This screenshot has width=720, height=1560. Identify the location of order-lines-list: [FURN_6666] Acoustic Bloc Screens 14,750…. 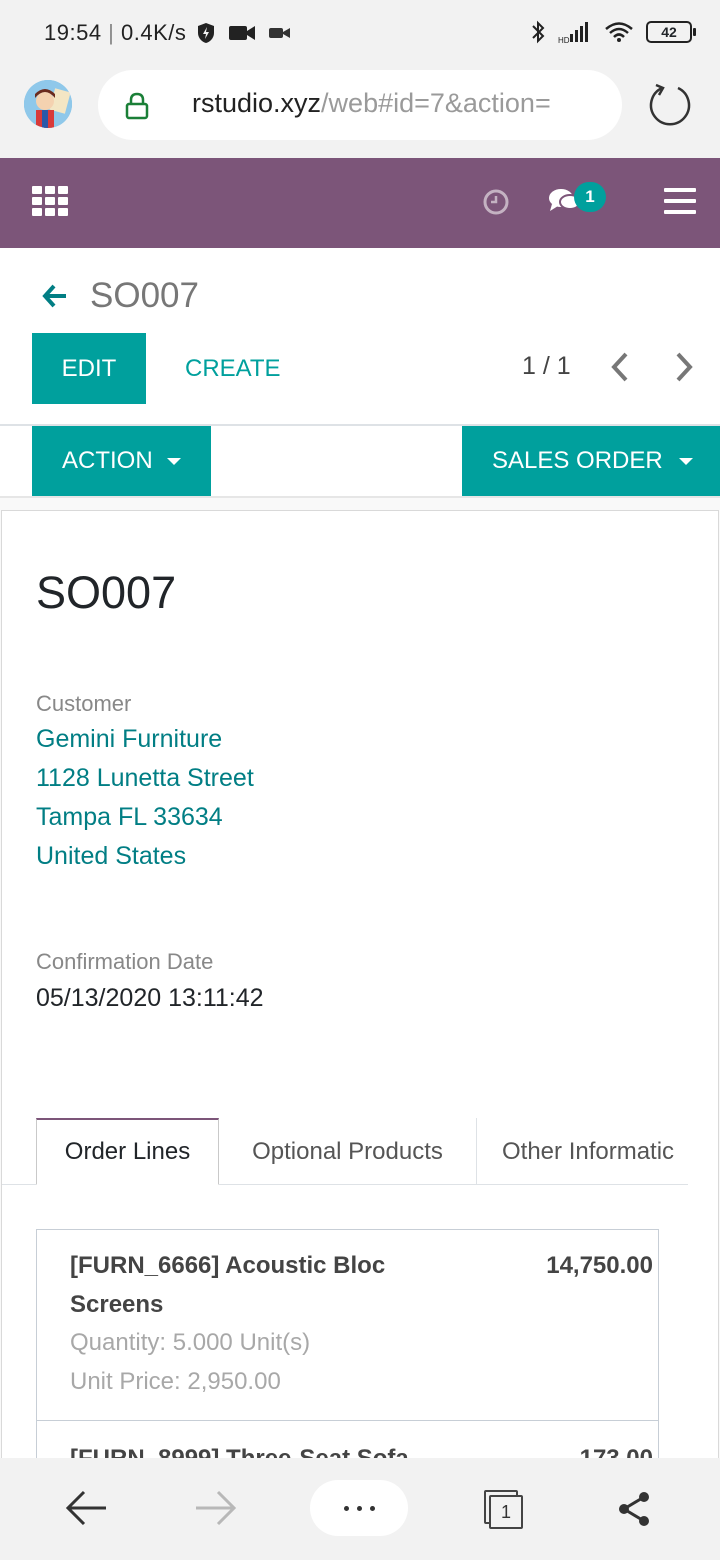
(347, 1359).